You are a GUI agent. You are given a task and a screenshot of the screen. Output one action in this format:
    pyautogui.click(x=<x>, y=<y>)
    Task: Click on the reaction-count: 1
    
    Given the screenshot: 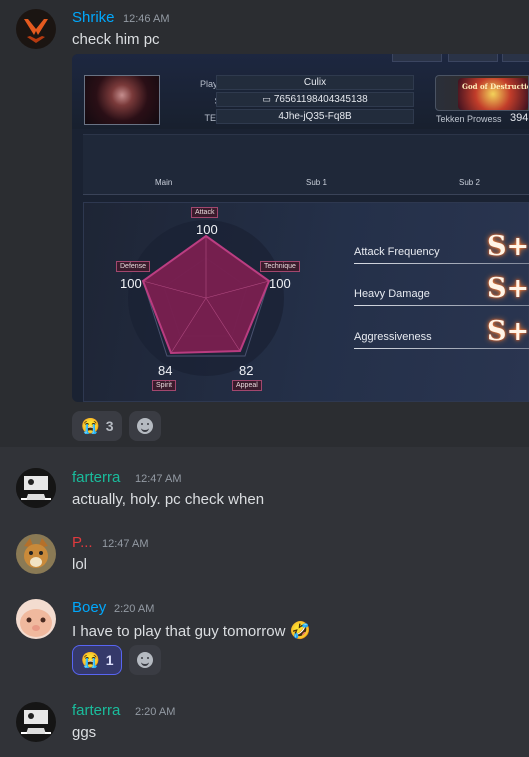 What is the action you would take?
    pyautogui.click(x=109, y=660)
    